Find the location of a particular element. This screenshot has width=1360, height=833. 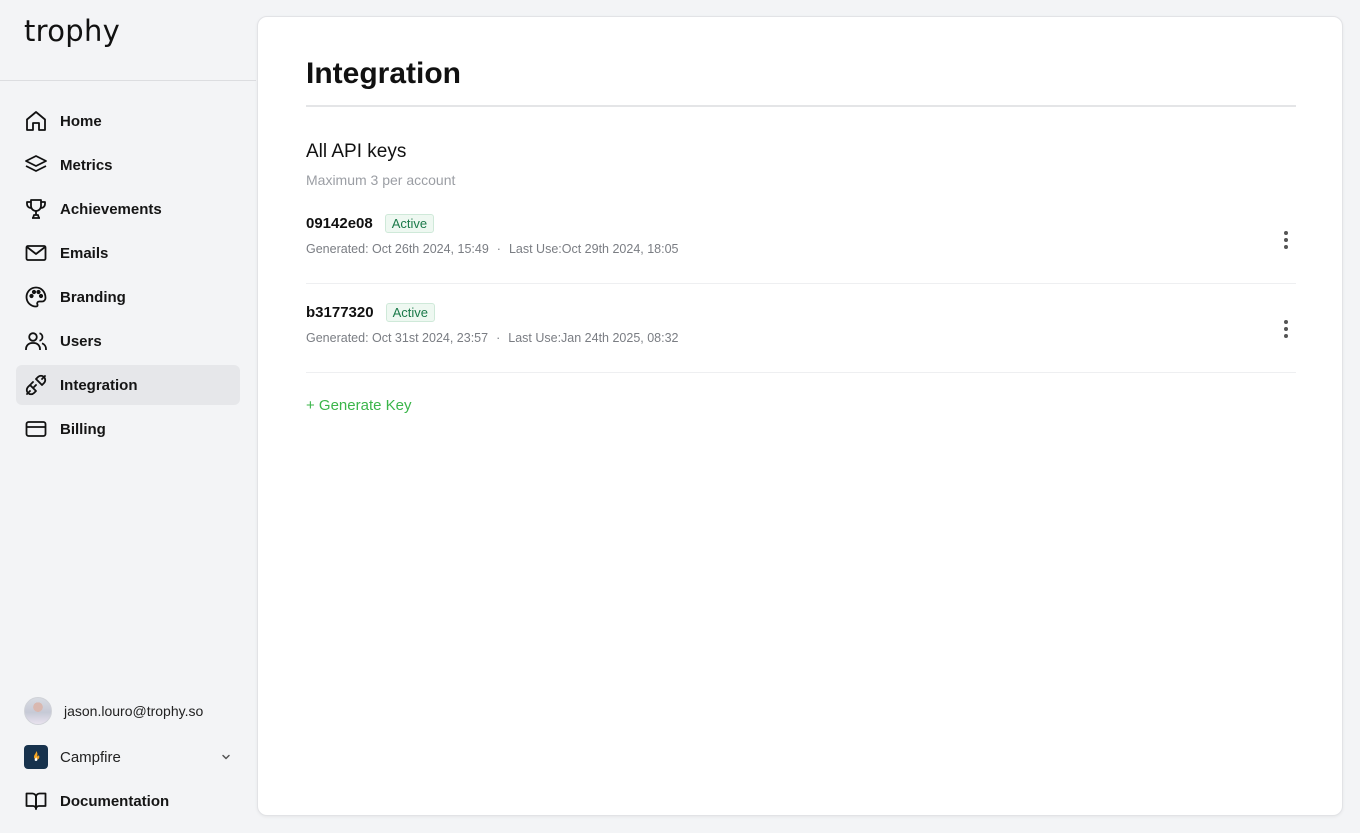

palette-icon is located at coordinates (36, 297).